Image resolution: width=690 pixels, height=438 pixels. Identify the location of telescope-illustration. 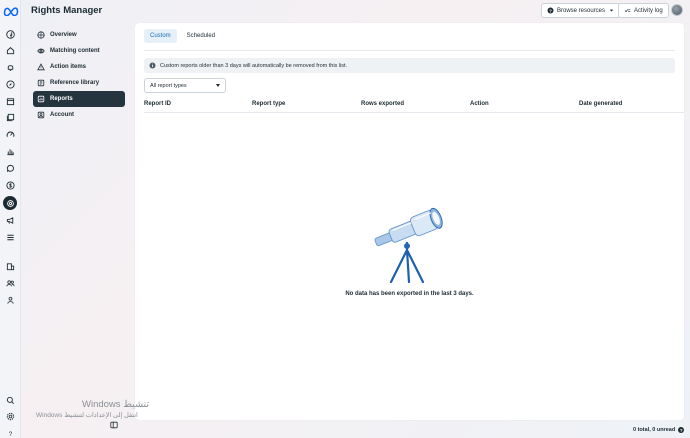
(408, 245).